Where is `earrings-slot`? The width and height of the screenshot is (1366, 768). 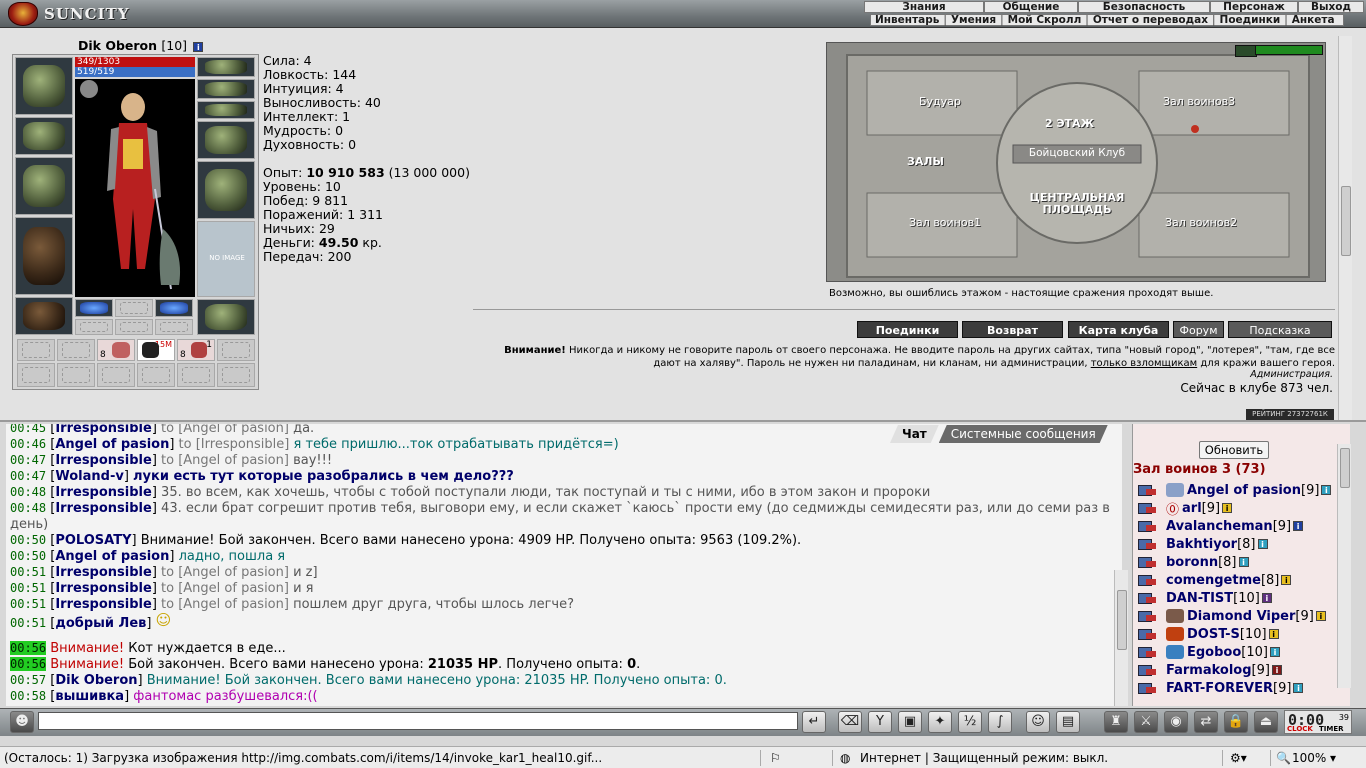
earrings-slot is located at coordinates (226, 89).